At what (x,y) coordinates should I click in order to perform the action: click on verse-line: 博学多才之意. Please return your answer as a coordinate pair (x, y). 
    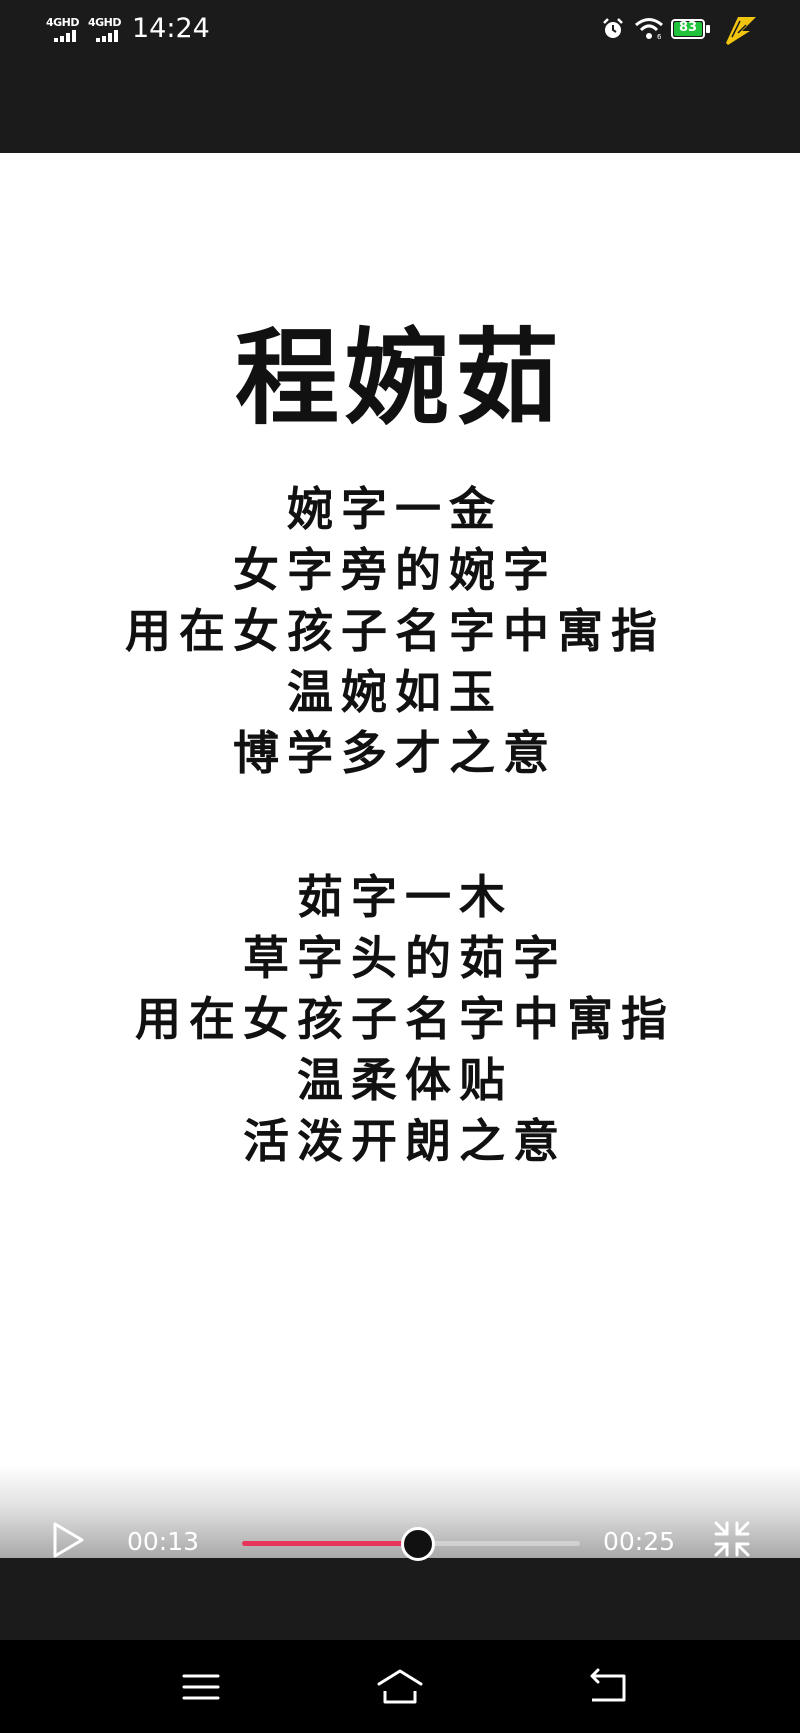
    Looking at the image, I should click on (395, 753).